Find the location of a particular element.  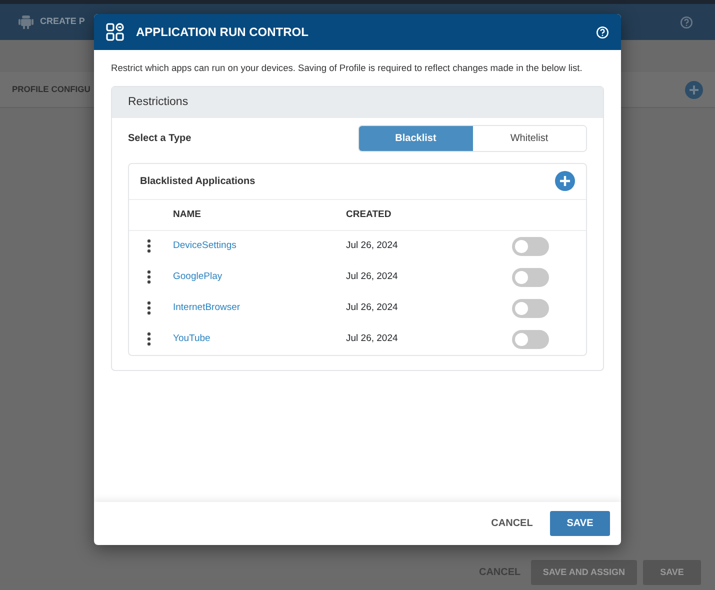

app-link: InternetBrowser is located at coordinates (206, 308).